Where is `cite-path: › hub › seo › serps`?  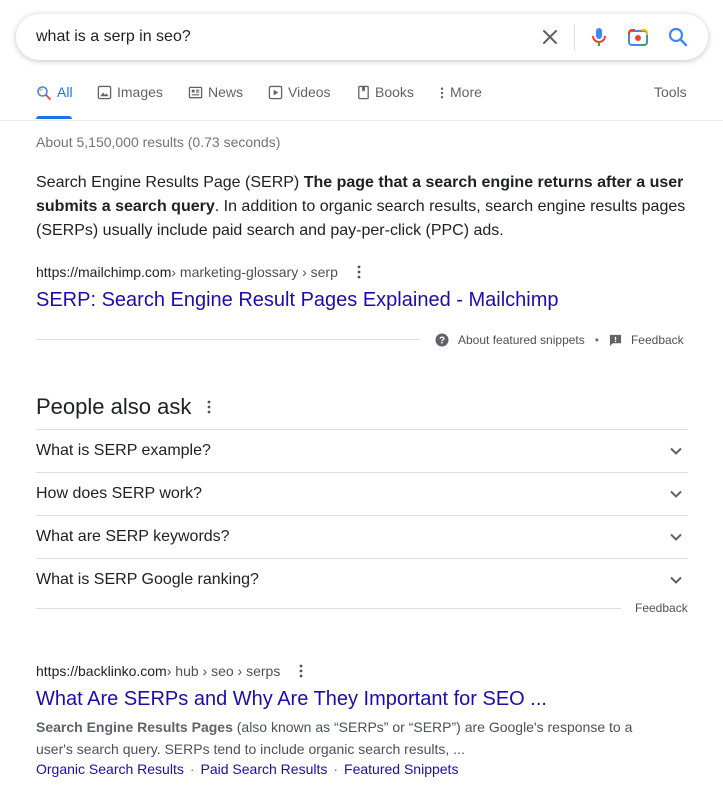 cite-path: › hub › seo › serps is located at coordinates (223, 671).